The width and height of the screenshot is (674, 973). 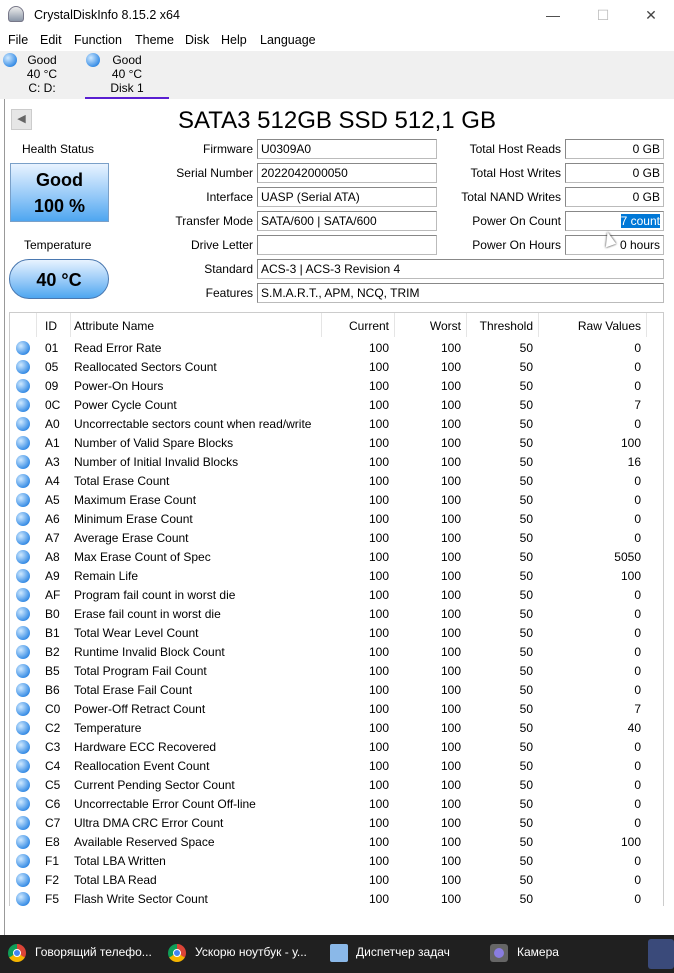 What do you see at coordinates (614, 221) in the screenshot?
I see `power-on-count-field: 7 count` at bounding box center [614, 221].